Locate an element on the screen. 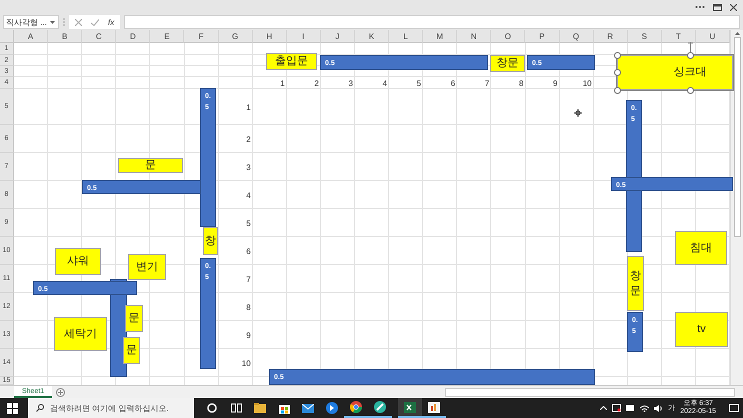 This screenshot has height=418, width=743. close-icon is located at coordinates (733, 7).